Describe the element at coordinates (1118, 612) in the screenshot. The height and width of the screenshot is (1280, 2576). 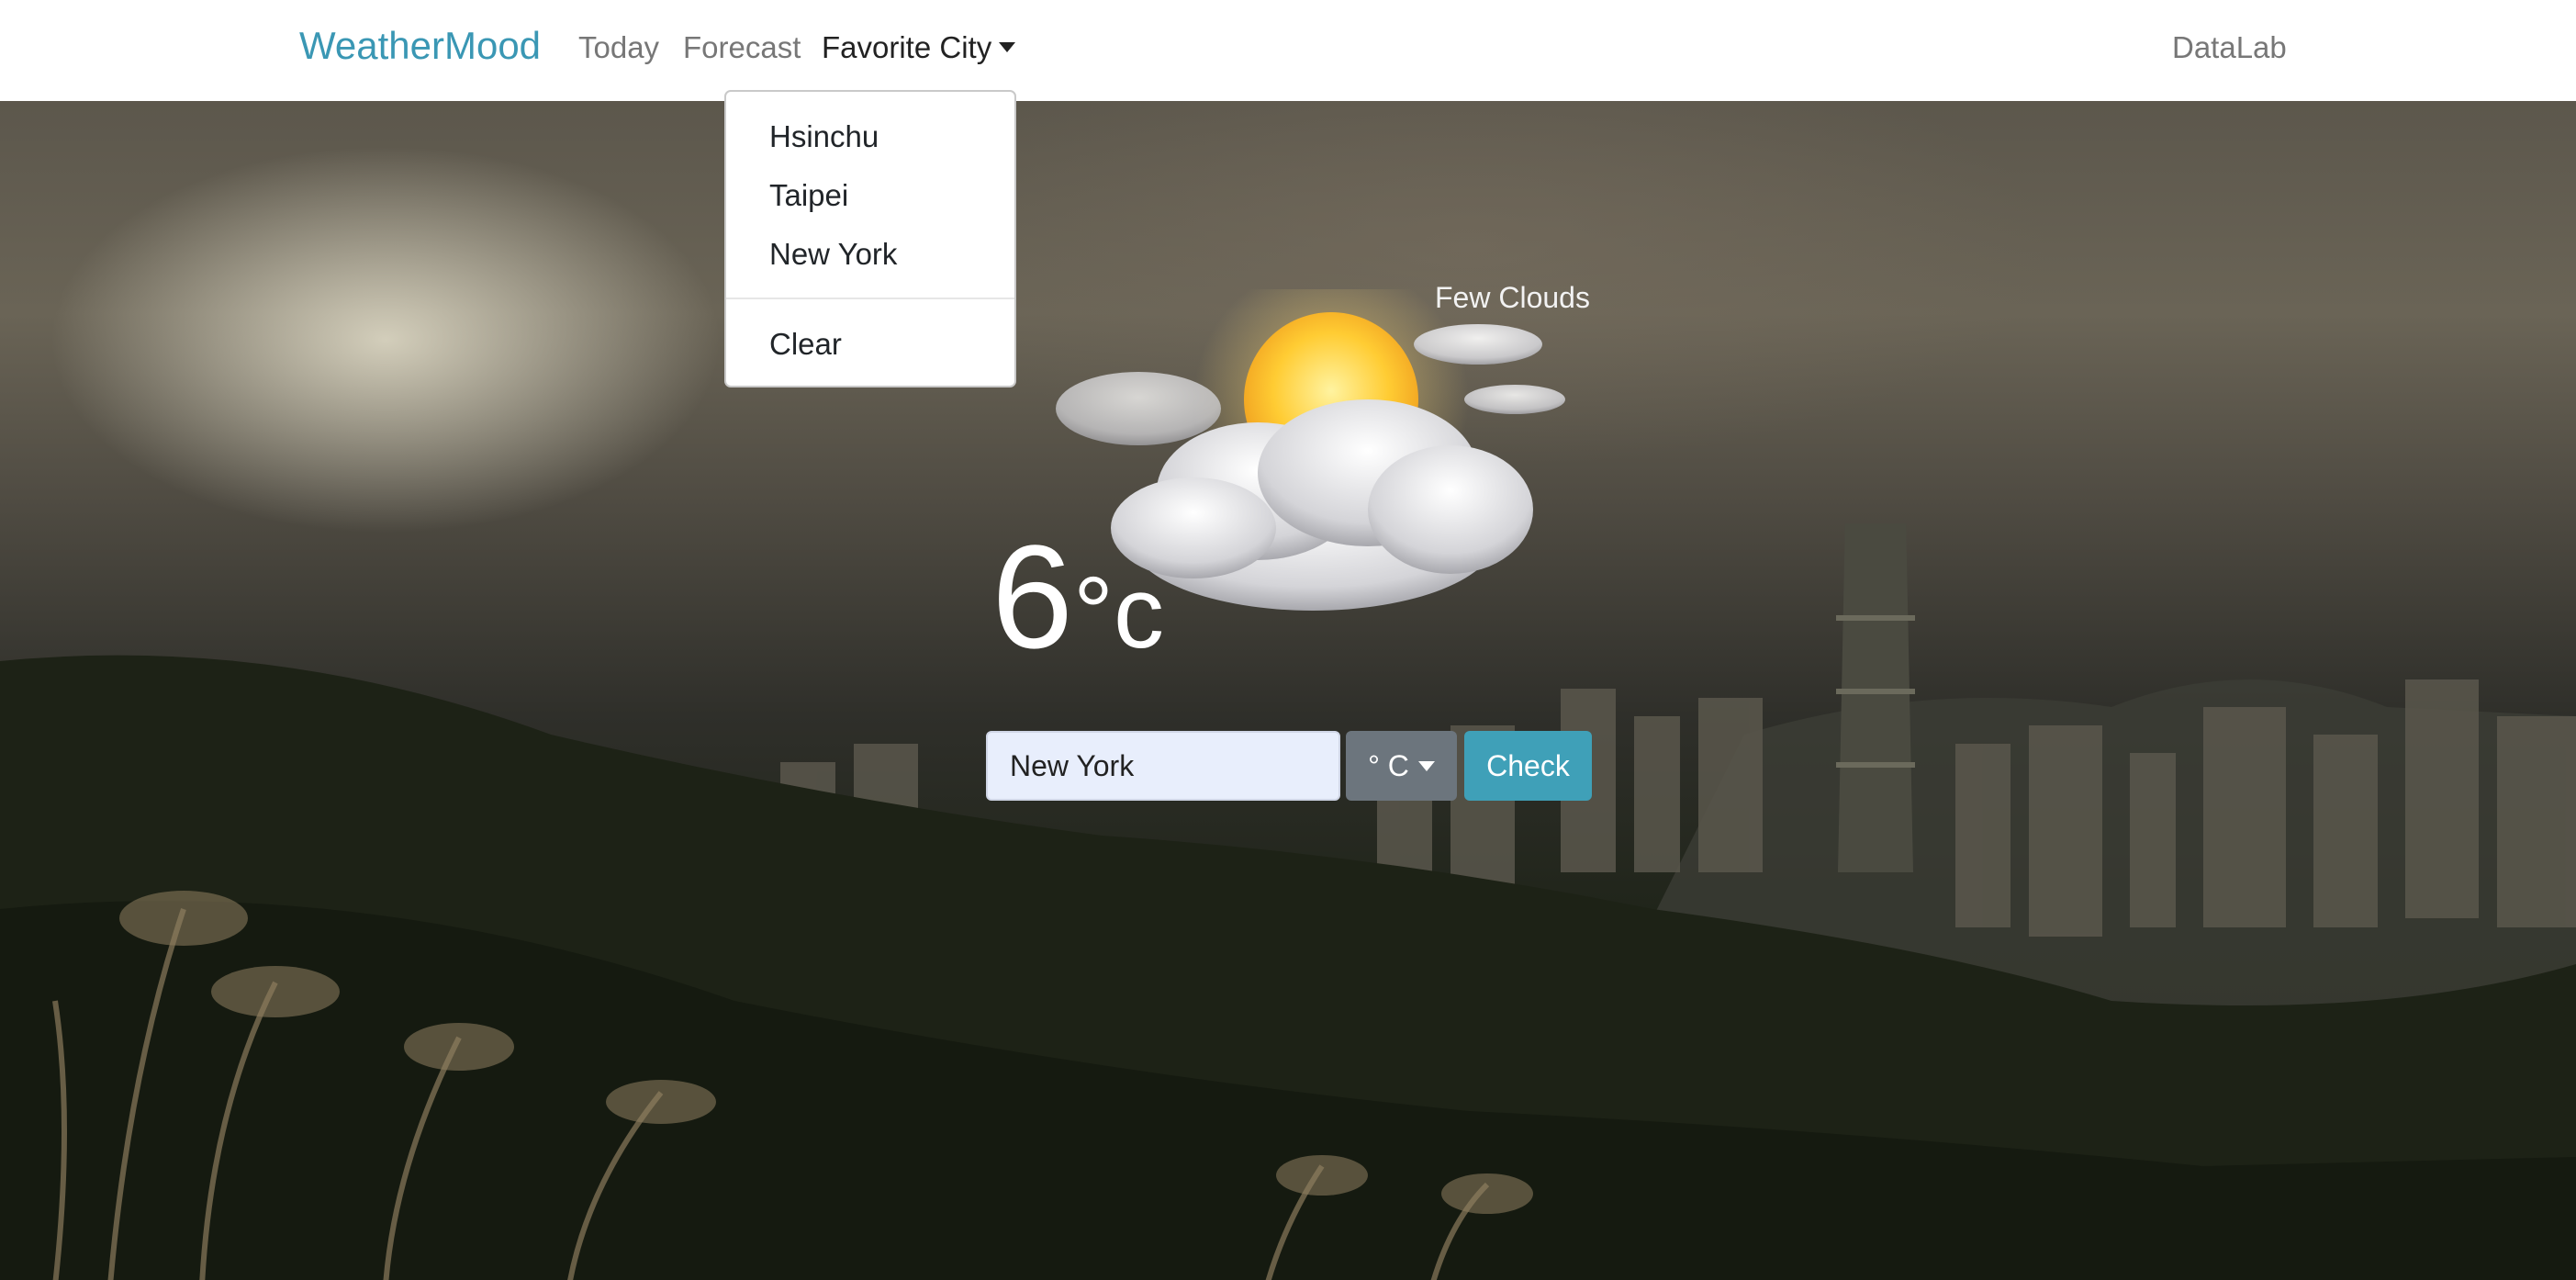
I see `temperature-unit: °c` at that location.